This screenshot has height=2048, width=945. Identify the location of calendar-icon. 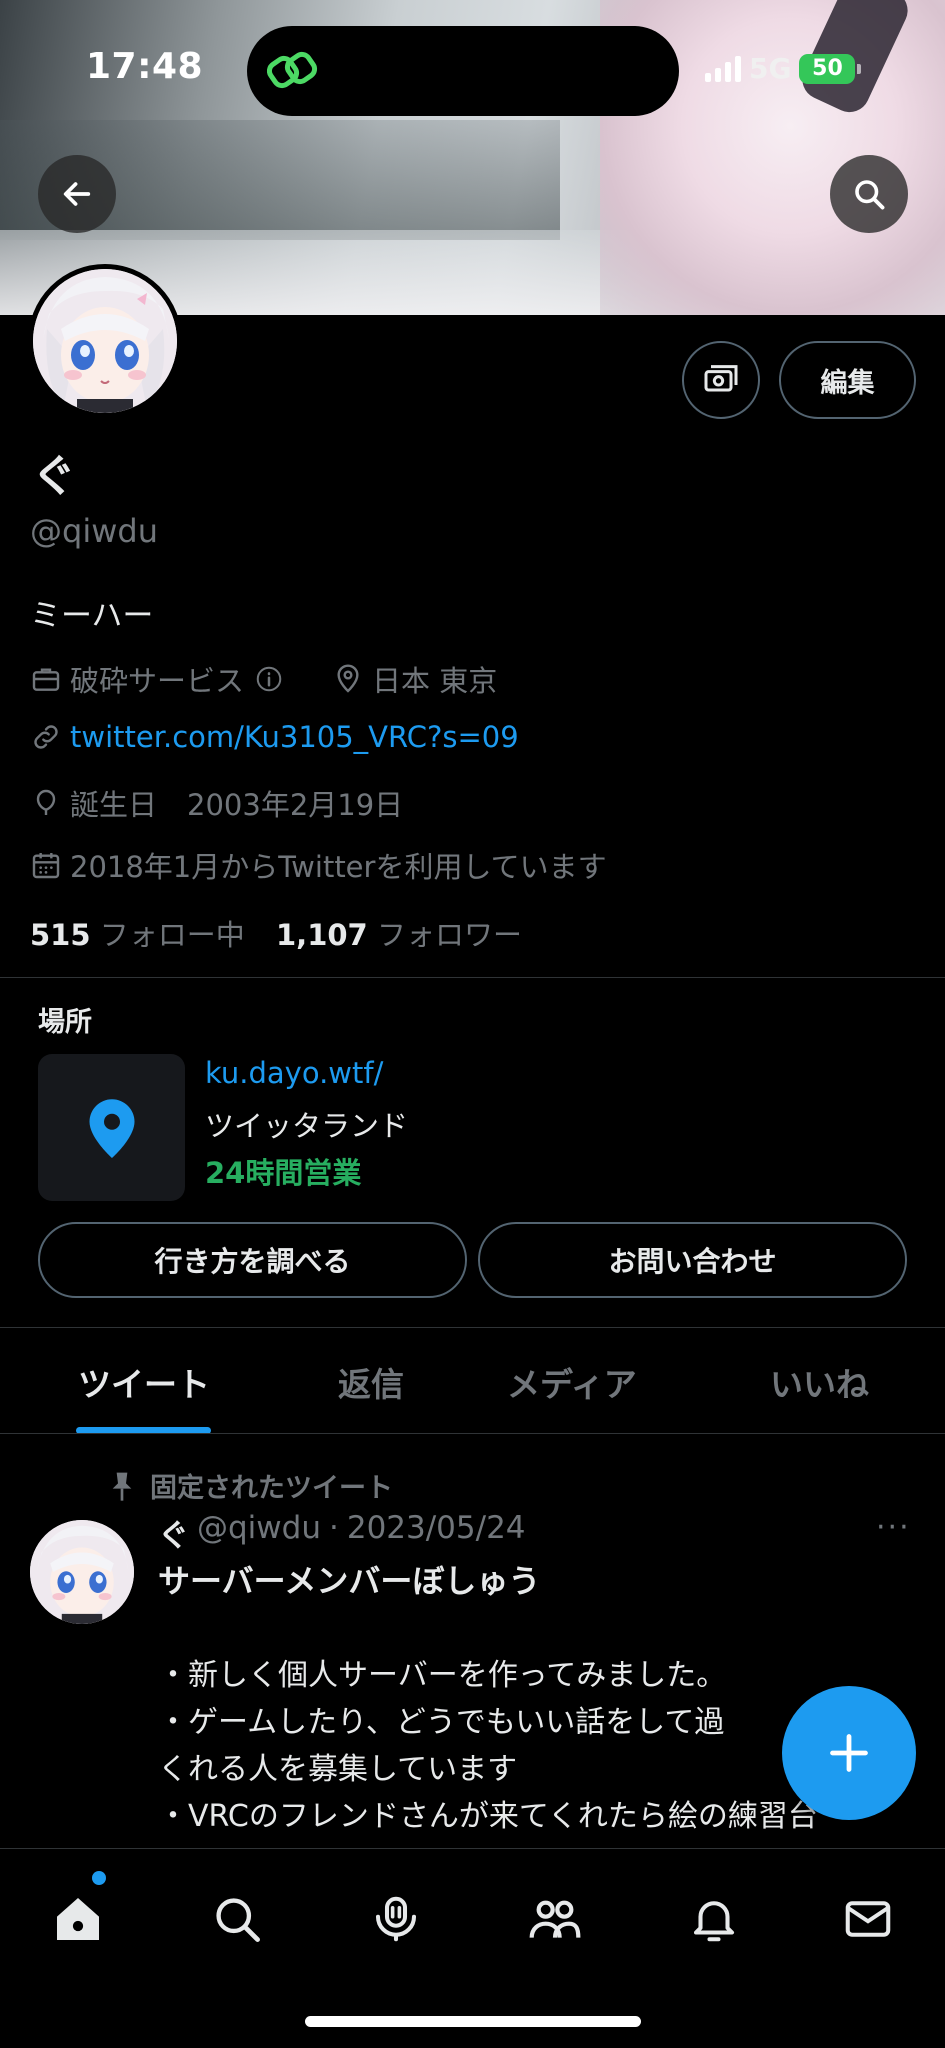
(46, 866).